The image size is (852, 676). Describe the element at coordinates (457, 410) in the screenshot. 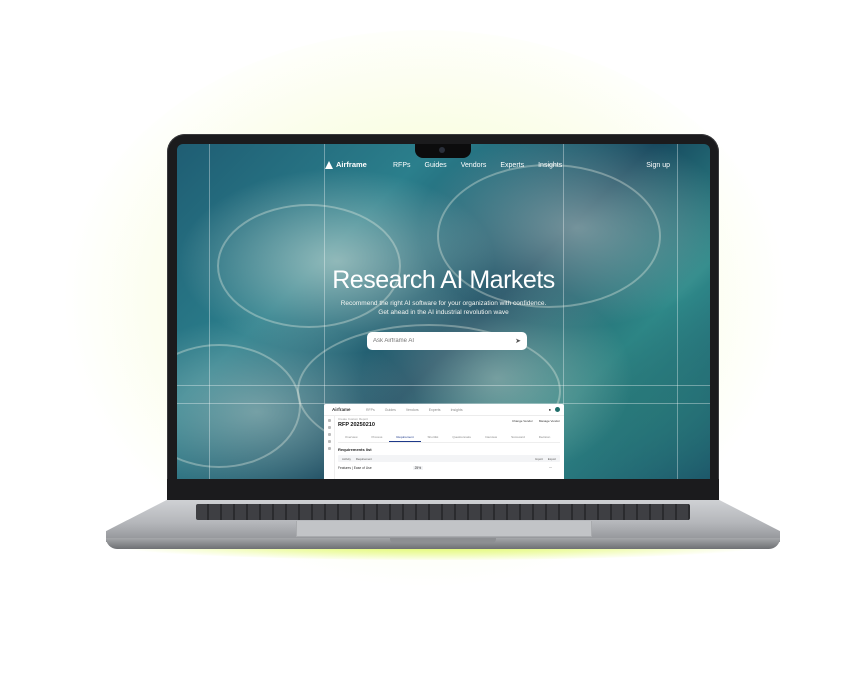

I see `app-nav-insights: Insights` at that location.